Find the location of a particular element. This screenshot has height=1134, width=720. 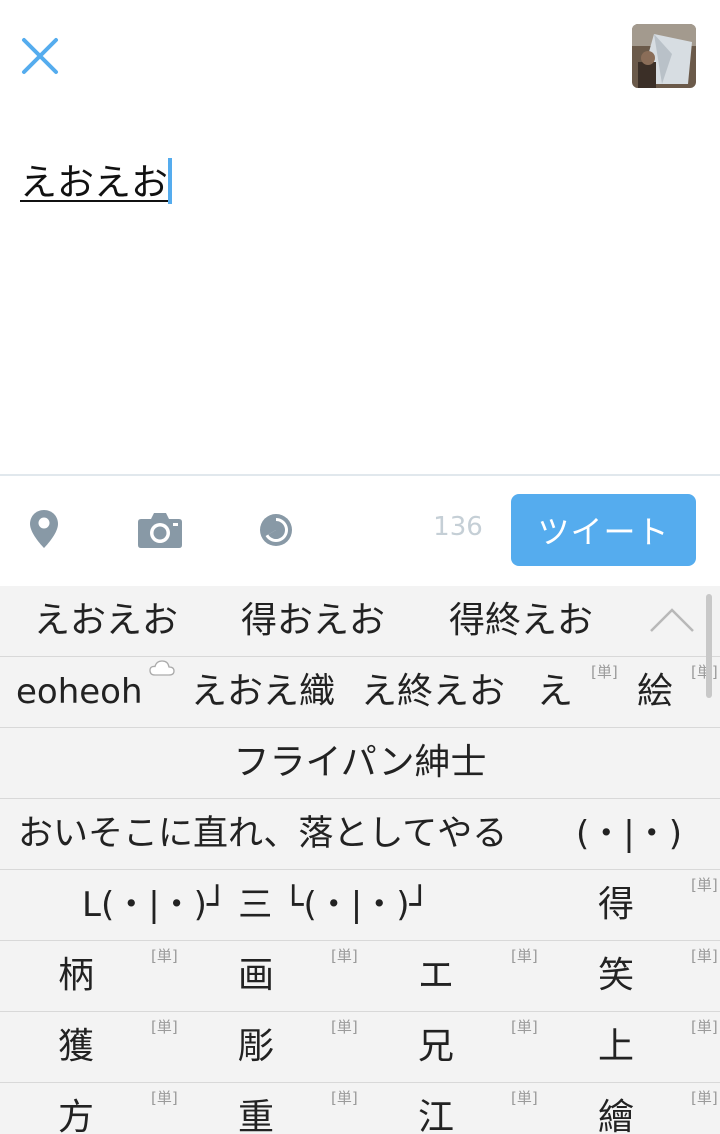

candidate-grid-row: 獲 [単] 彫 [単] 兄 [単] 上 [単] is located at coordinates (360, 1047).